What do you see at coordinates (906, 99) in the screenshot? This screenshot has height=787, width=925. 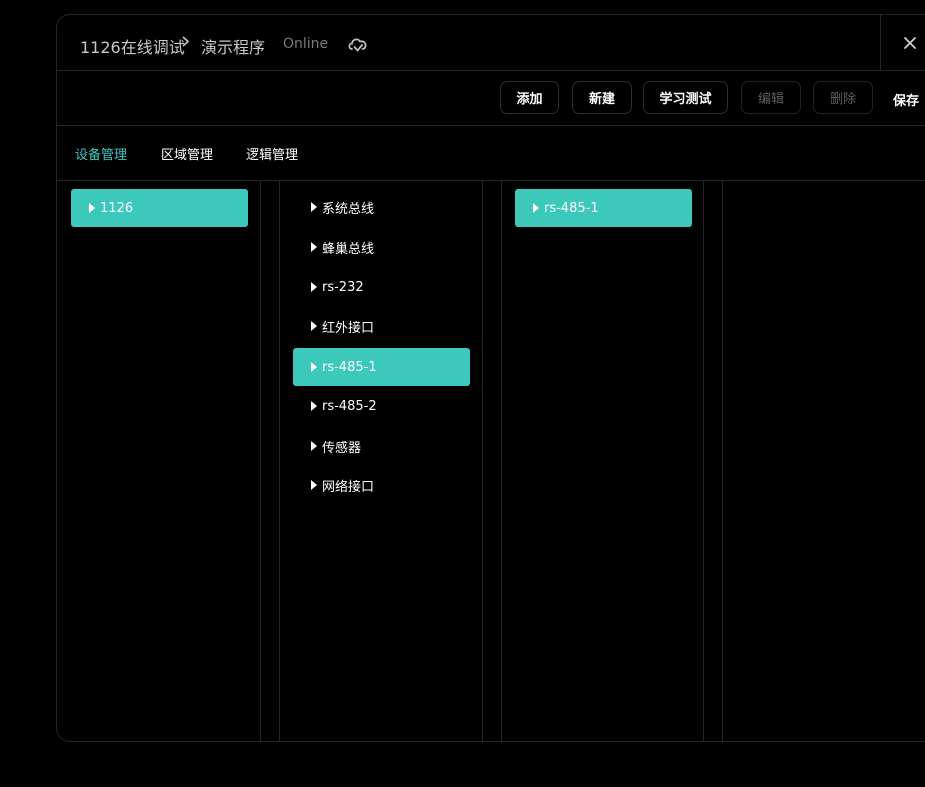 I see `save-button: 保存` at bounding box center [906, 99].